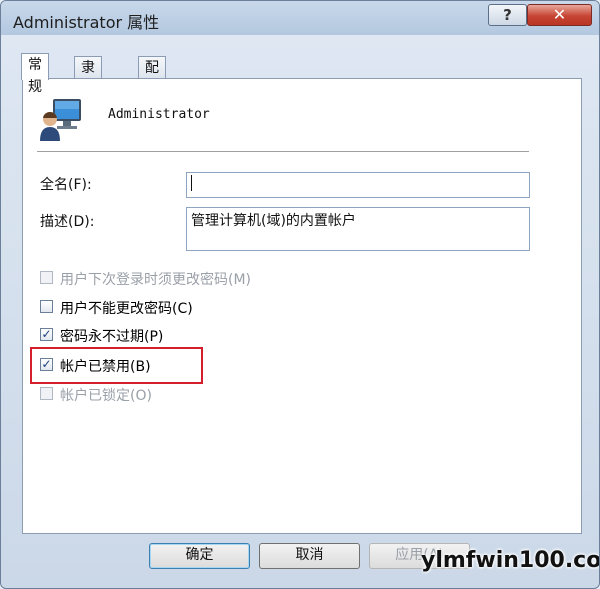  I want to click on description-input: 管理计算机(域)的内置帐户, so click(358, 229).